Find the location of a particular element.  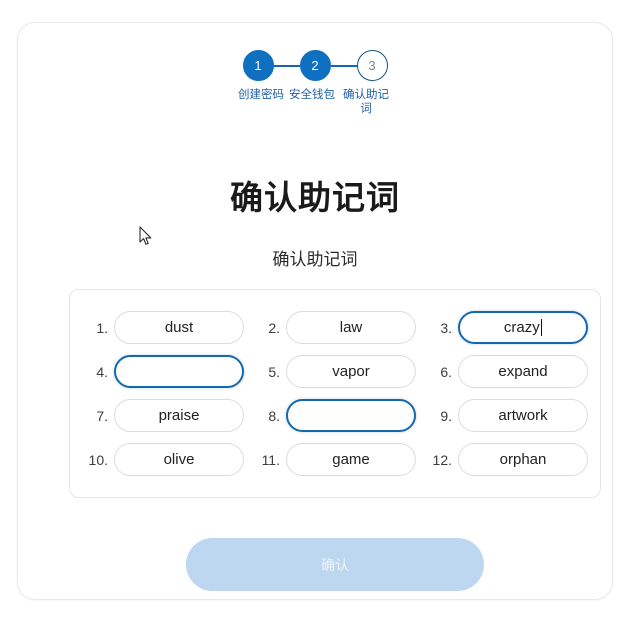

mnemonic-word-index: 12. is located at coordinates (442, 459).